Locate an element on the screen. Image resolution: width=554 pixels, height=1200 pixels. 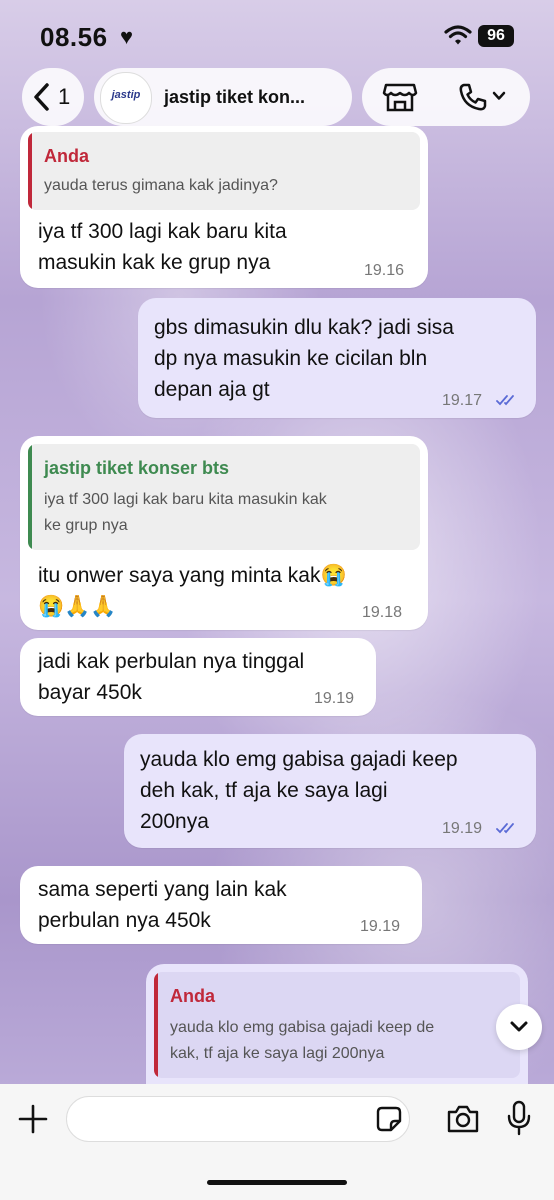
quote-author: jastip tiket konser bts is located at coordinates (137, 468).